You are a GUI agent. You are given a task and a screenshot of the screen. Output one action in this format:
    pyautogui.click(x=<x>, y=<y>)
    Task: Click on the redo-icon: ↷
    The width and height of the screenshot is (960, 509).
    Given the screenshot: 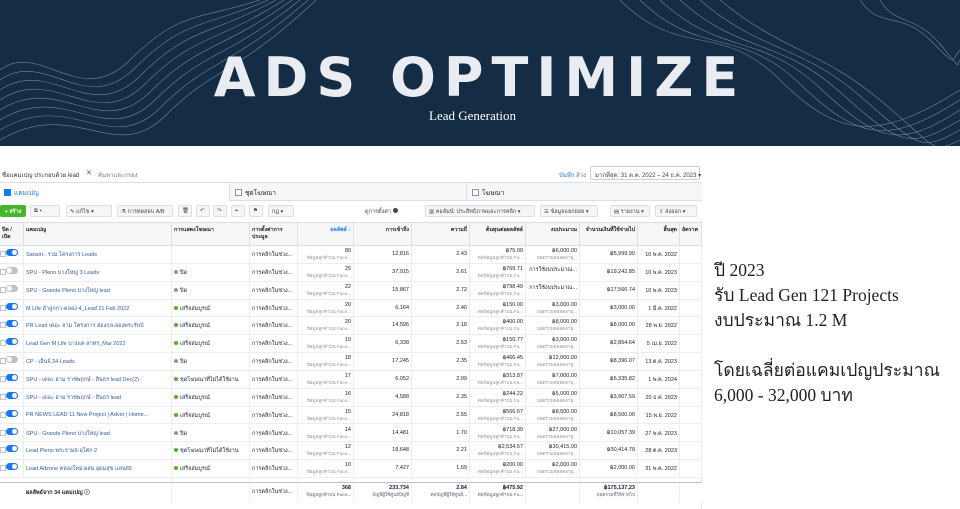 What is the action you would take?
    pyautogui.click(x=220, y=211)
    